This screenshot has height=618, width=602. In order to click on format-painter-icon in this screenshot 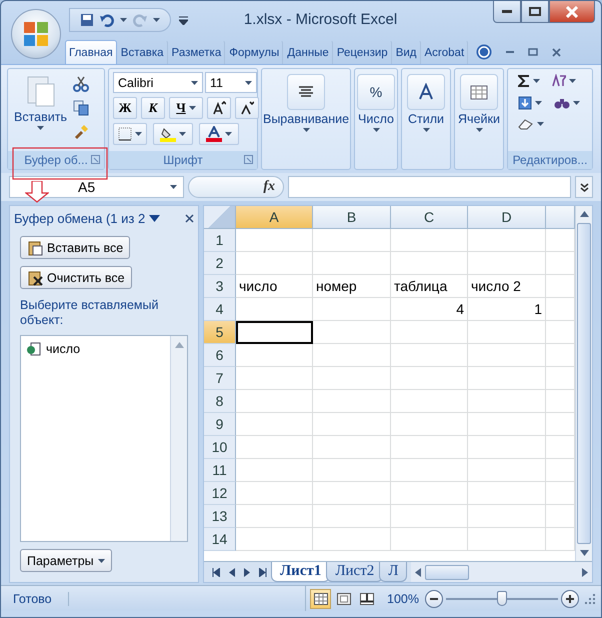, I will do `click(81, 132)`.